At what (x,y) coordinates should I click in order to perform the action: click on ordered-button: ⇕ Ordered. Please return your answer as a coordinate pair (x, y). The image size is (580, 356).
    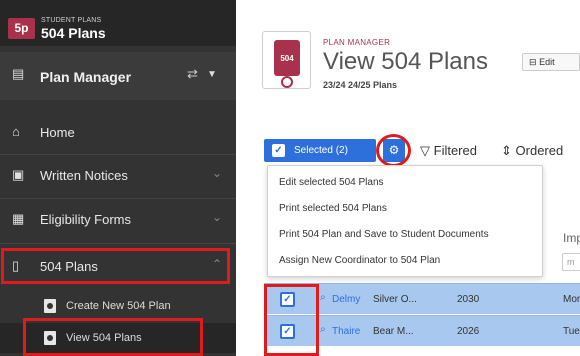
    Looking at the image, I should click on (532, 151).